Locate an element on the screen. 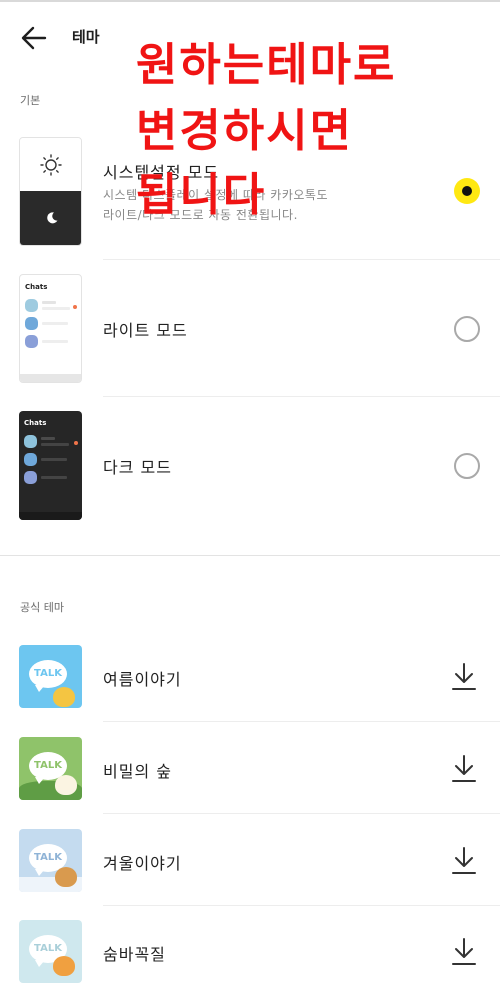 This screenshot has width=500, height=984. download-button-hide is located at coordinates (464, 952).